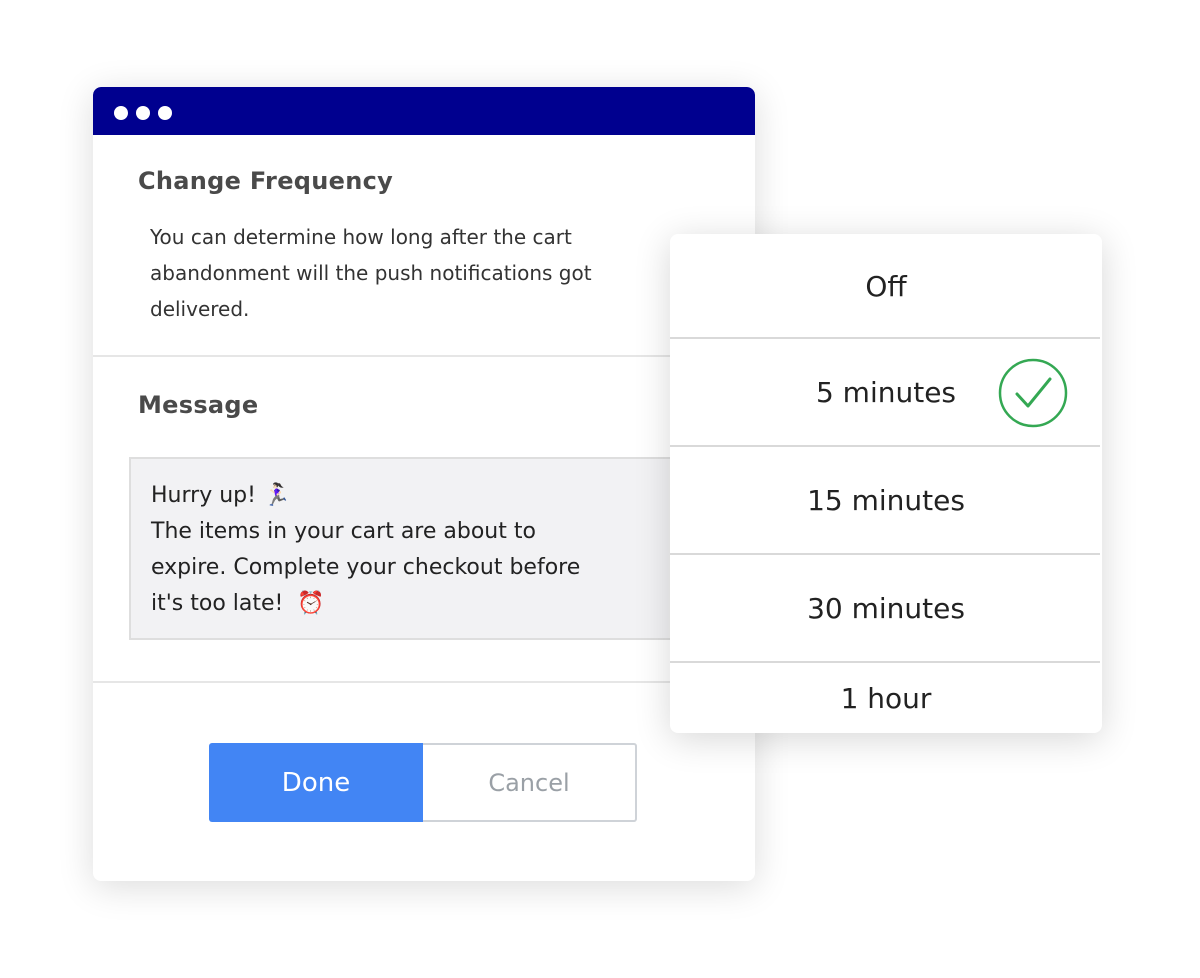 The width and height of the screenshot is (1200, 978). Describe the element at coordinates (238, 603) in the screenshot. I see `message-line: it's too late! ⏰` at that location.